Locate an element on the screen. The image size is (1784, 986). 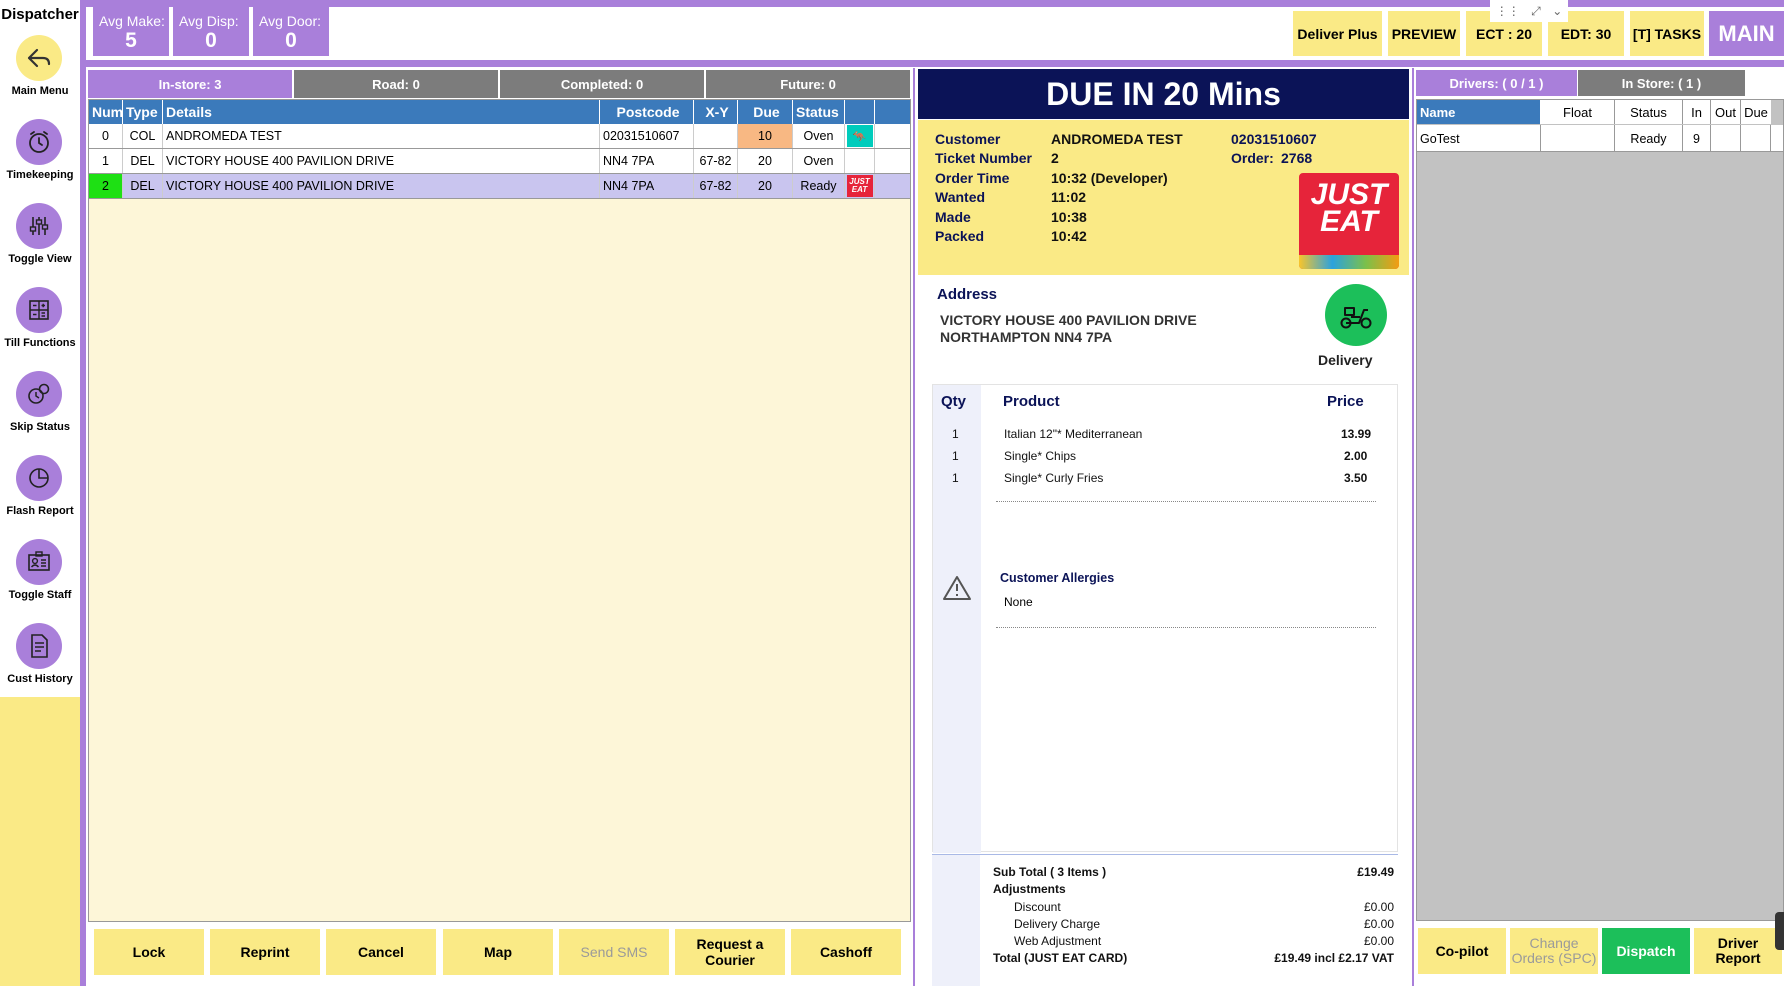
address-line-2: NORTHAMPTON NN4 7PA is located at coordinates (1026, 337).